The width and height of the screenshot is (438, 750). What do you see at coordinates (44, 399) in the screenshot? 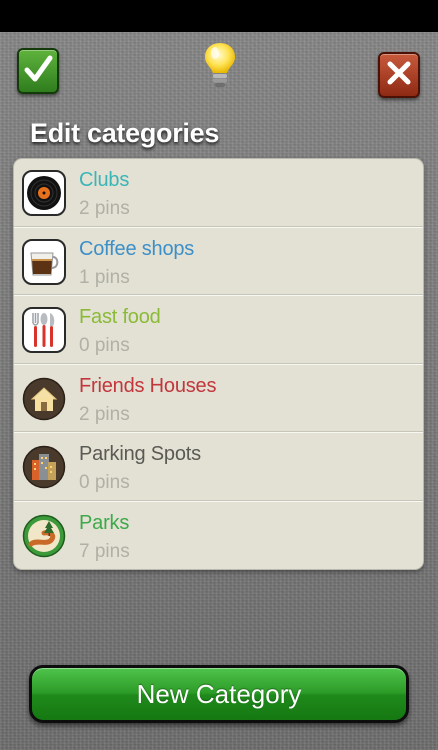
I see `house-icon` at bounding box center [44, 399].